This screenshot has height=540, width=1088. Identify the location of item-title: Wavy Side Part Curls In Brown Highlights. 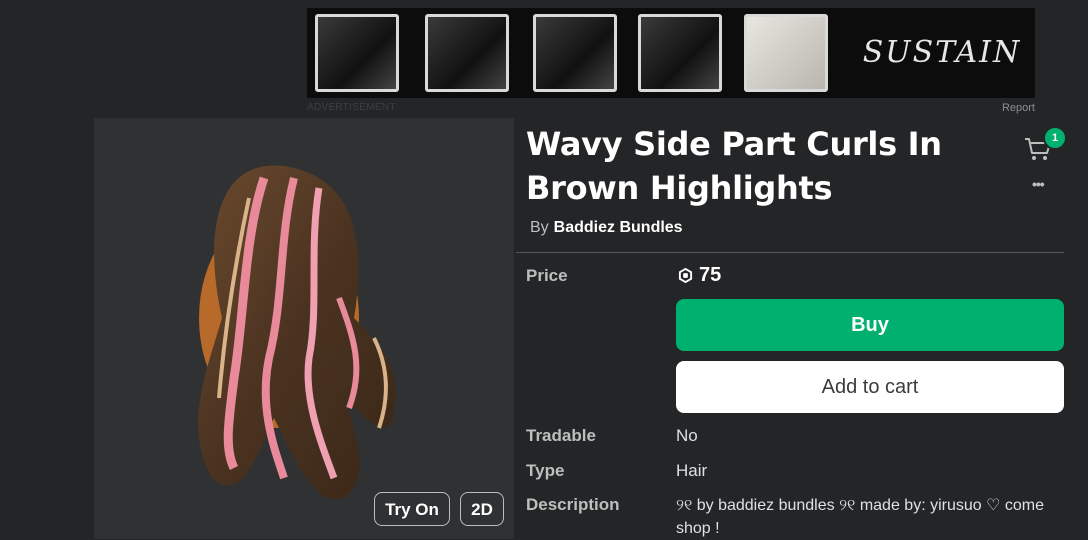
(734, 166).